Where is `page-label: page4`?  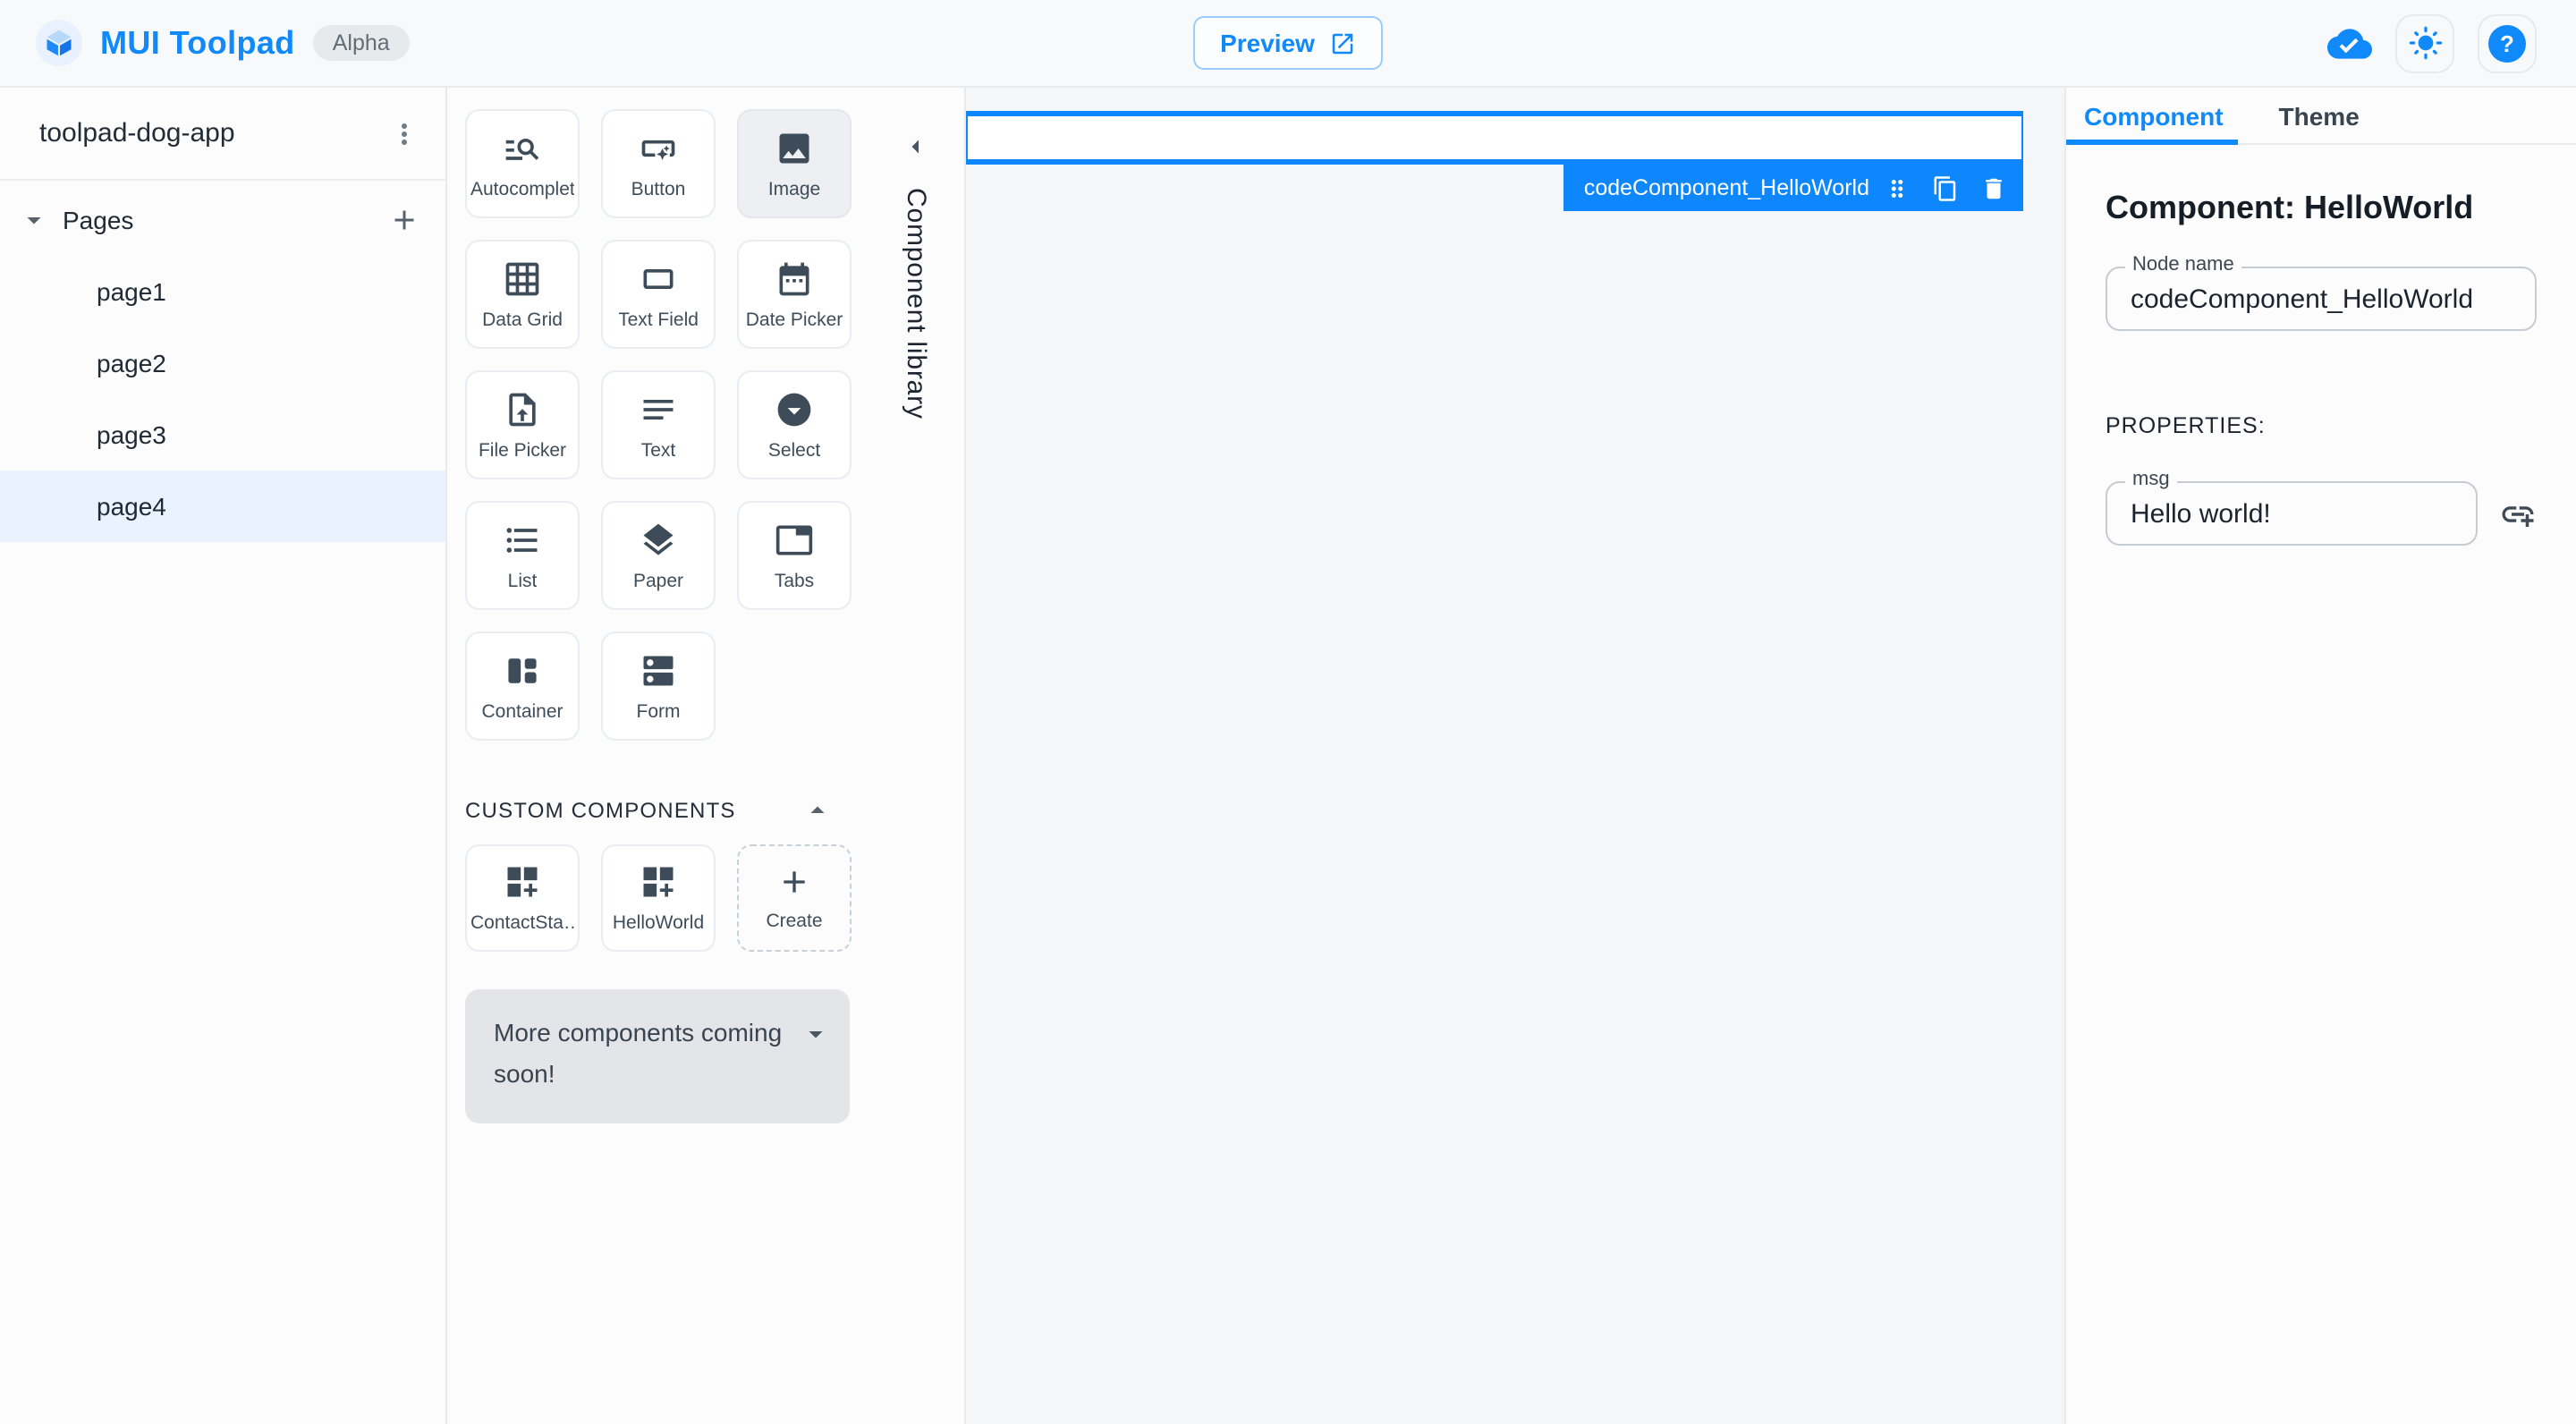 page-label: page4 is located at coordinates (131, 506).